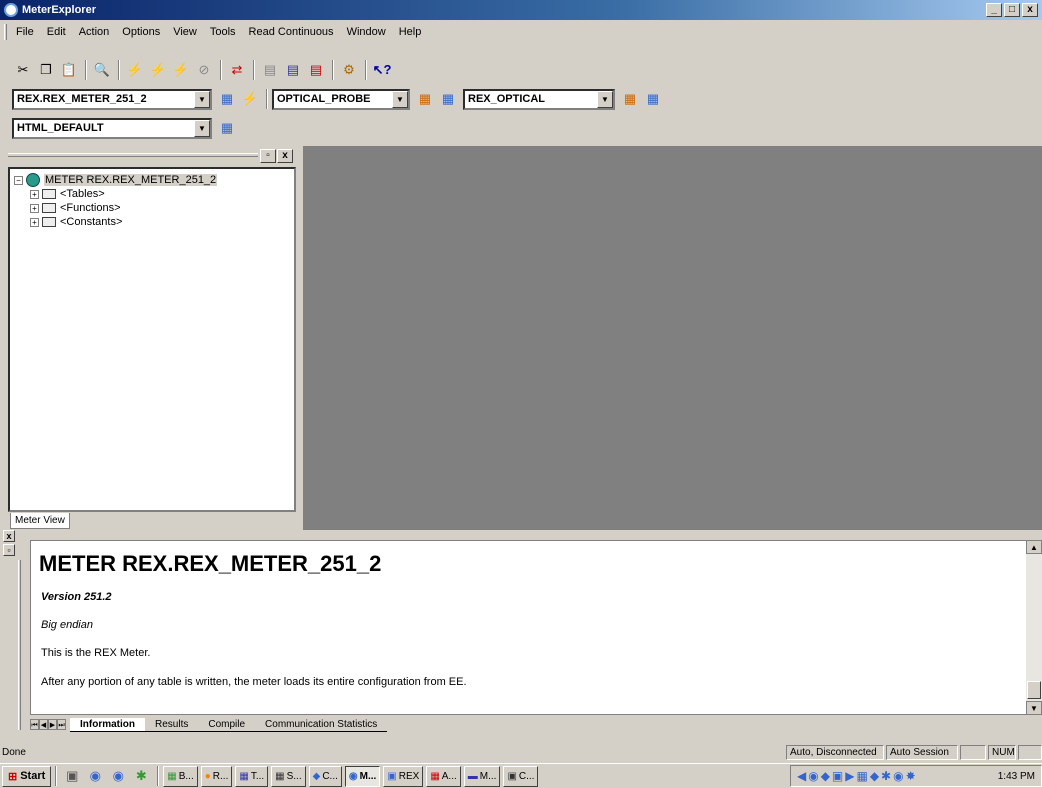 The image size is (1042, 788). I want to click on menu-action: Action, so click(94, 32).